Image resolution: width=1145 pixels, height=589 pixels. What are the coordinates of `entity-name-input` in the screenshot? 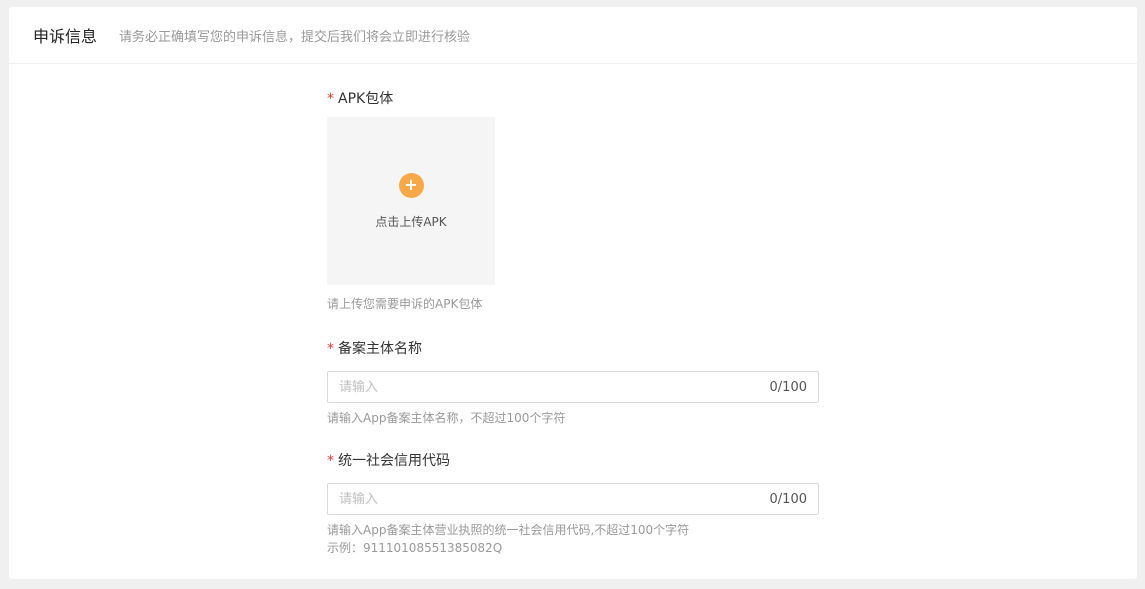 It's located at (554, 387).